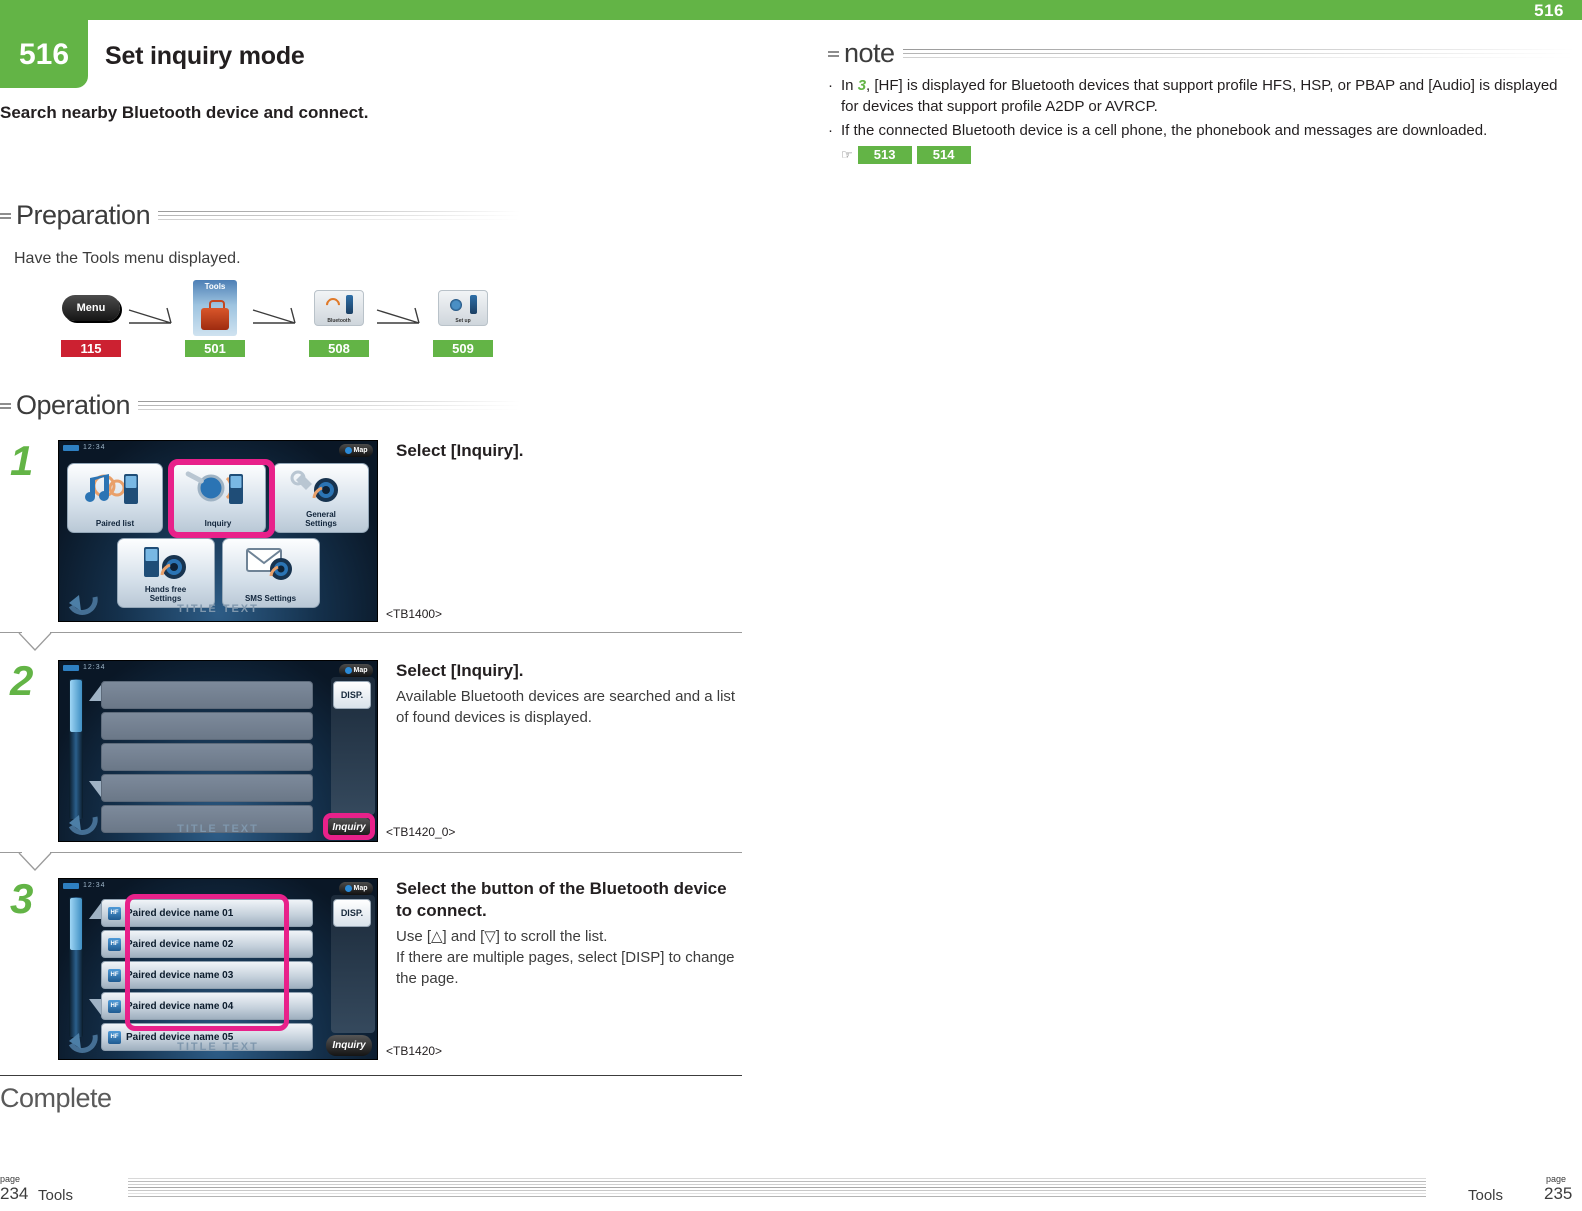  I want to click on step-1-code: <TB1400>, so click(414, 614).